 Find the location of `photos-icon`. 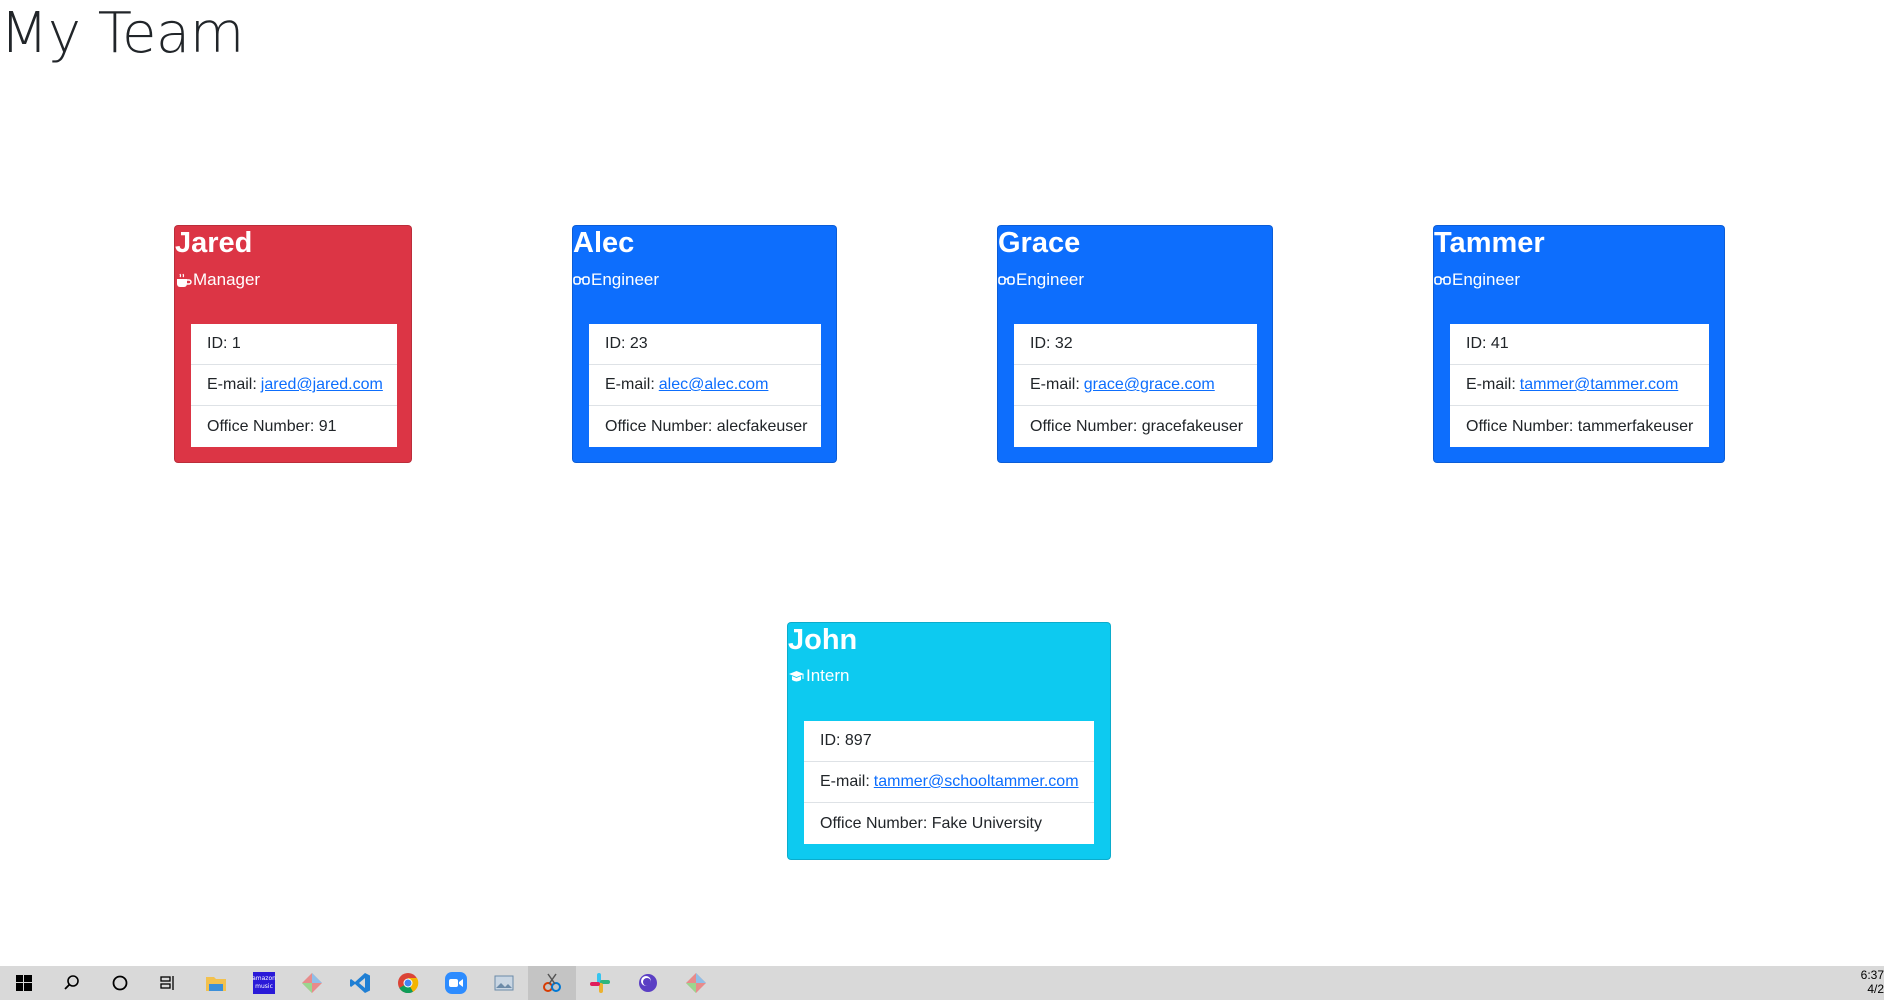

photos-icon is located at coordinates (504, 983).